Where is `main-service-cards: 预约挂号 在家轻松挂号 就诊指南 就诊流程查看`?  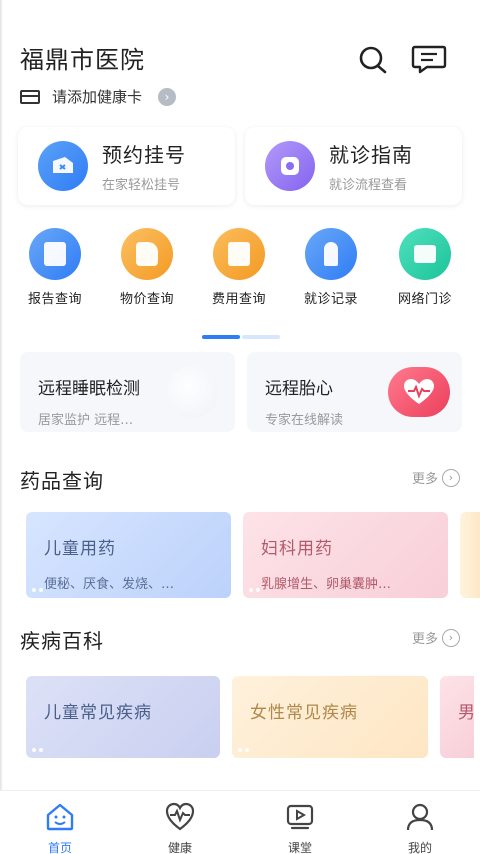 main-service-cards: 预约挂号 在家轻松挂号 就诊指南 就诊流程查看 is located at coordinates (240, 166).